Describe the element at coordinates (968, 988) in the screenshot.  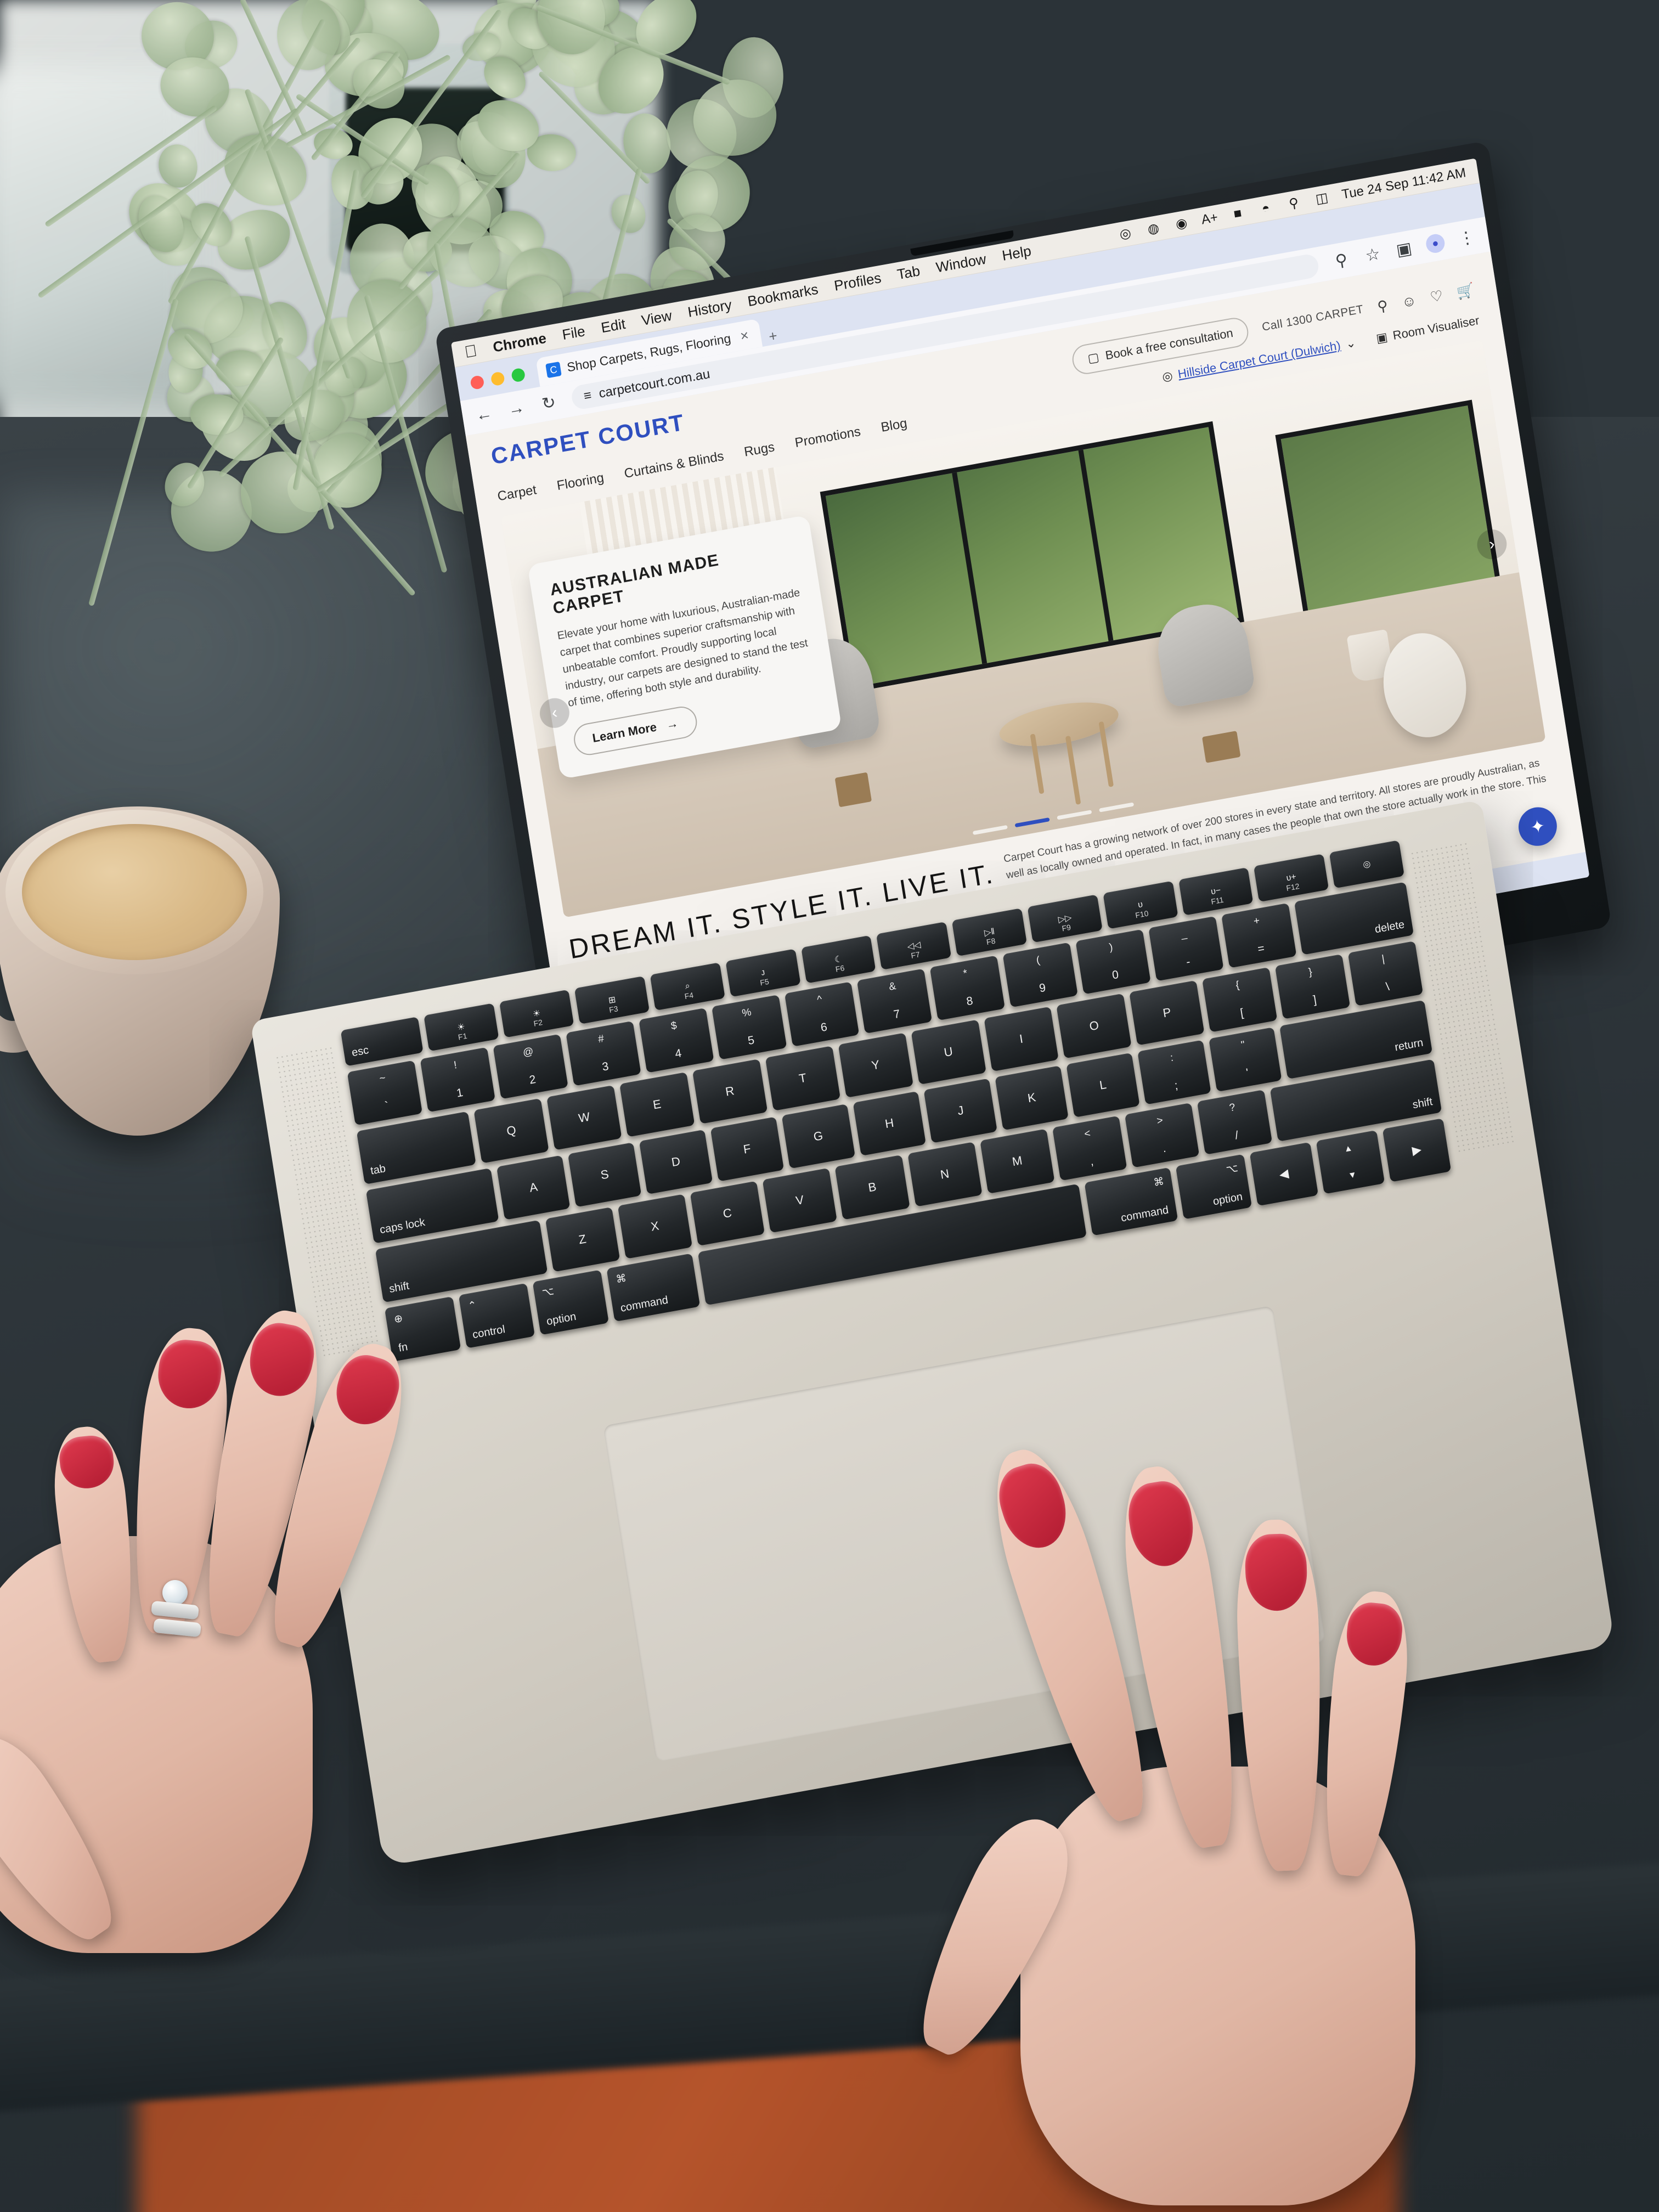
I see `key-8: * 8` at that location.